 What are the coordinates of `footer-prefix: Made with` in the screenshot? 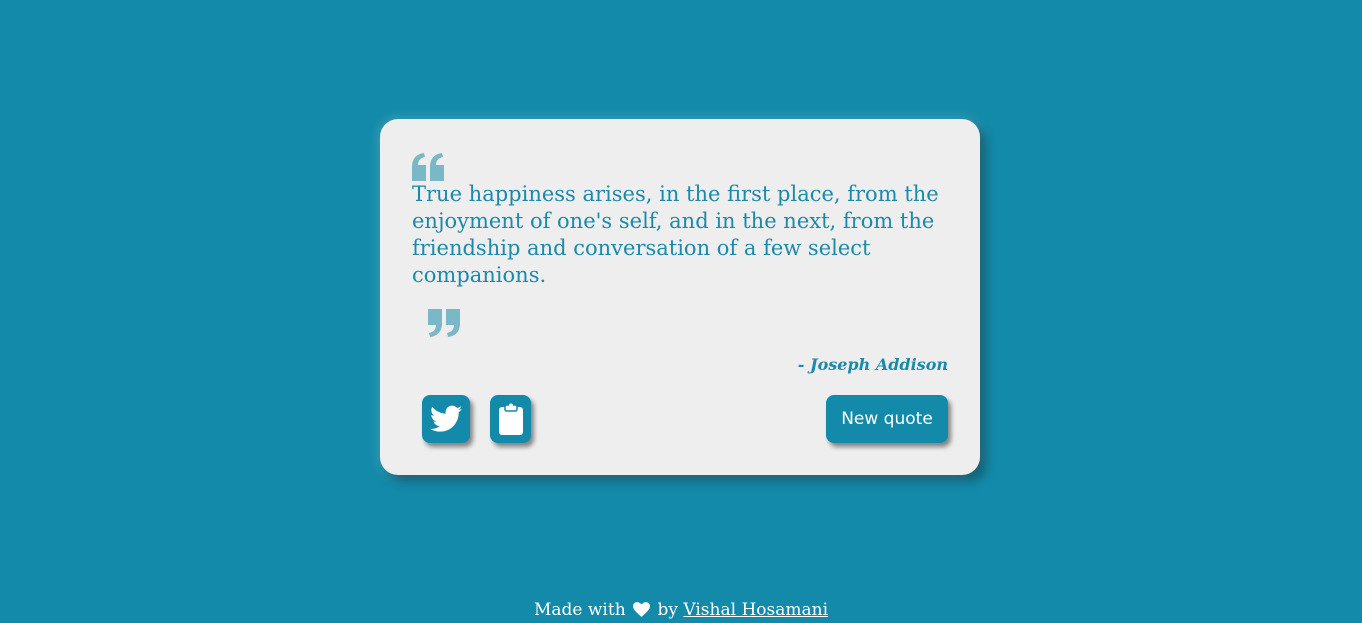 It's located at (579, 610).